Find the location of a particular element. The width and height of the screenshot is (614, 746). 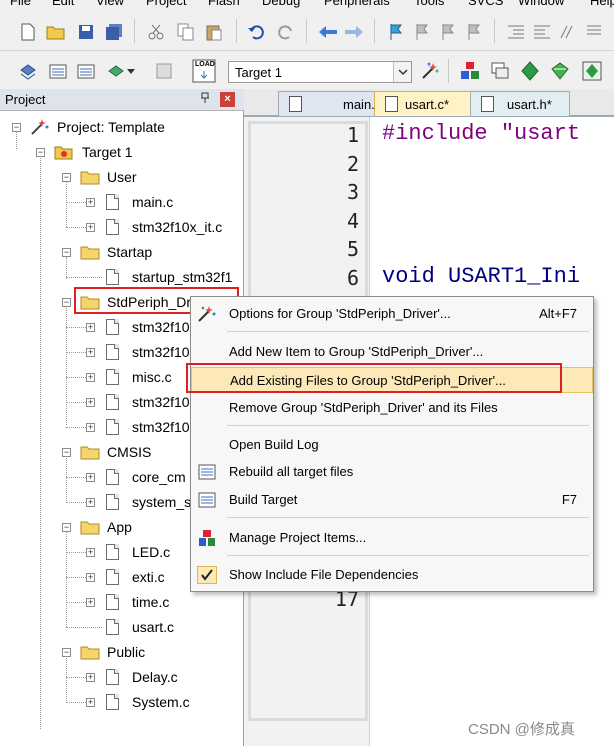

environment-icon is located at coordinates (592, 71).